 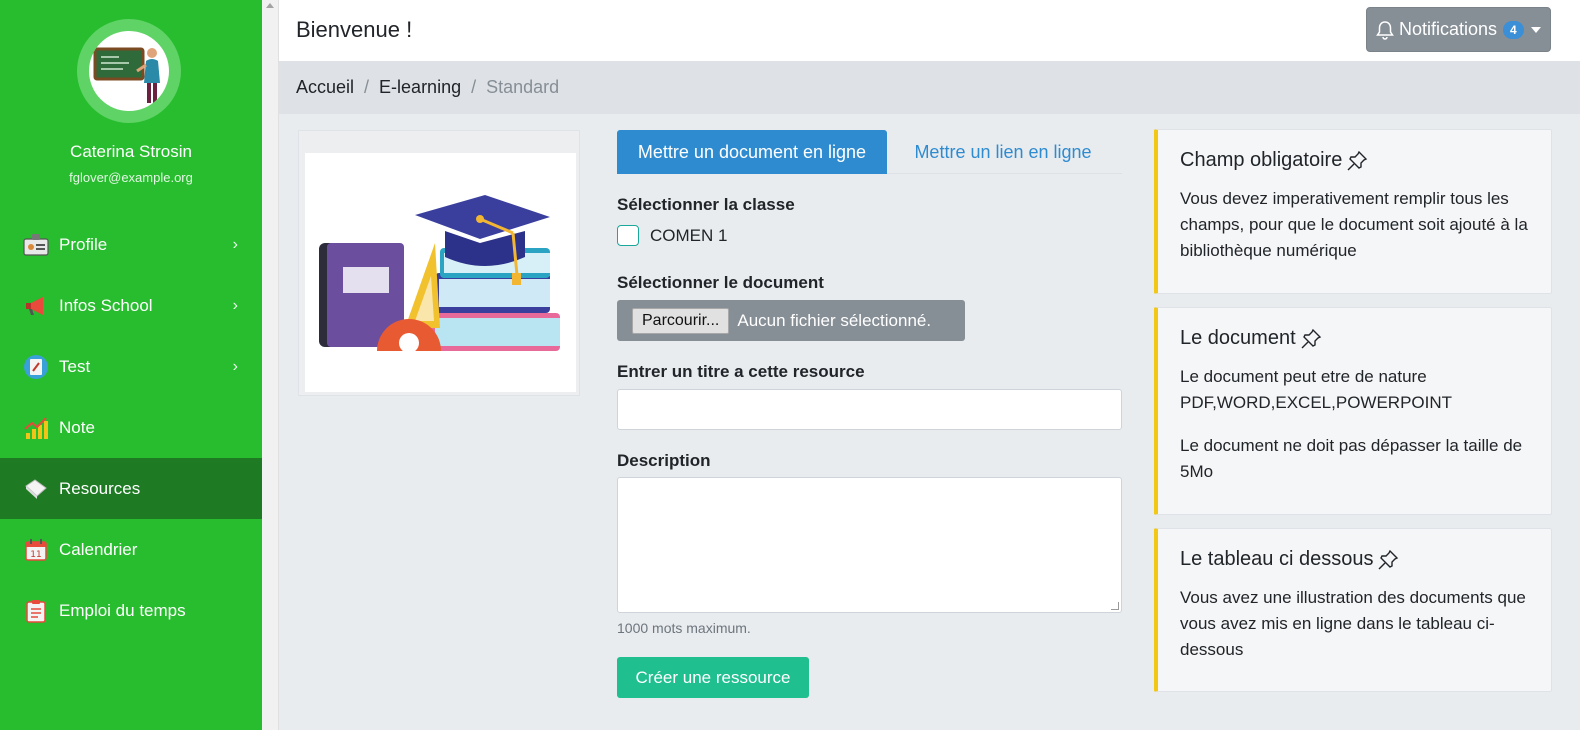 What do you see at coordinates (1535, 29) in the screenshot?
I see `caret-down-icon` at bounding box center [1535, 29].